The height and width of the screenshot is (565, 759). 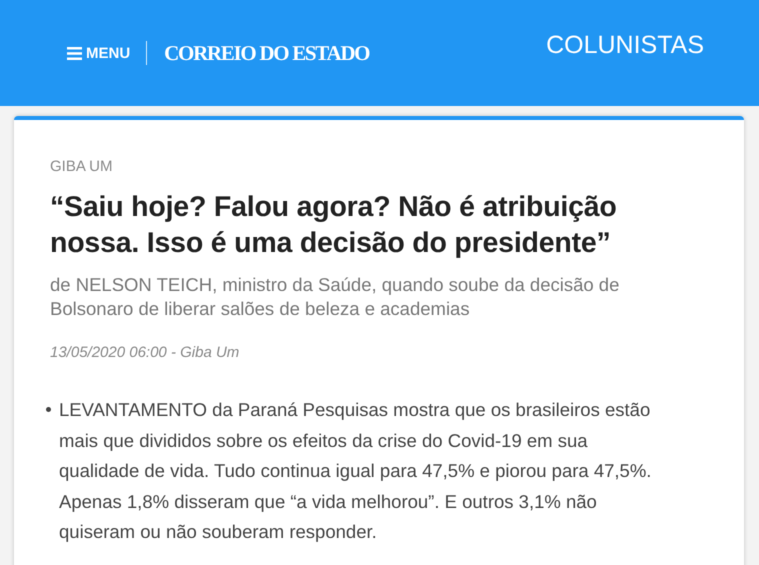 What do you see at coordinates (625, 45) in the screenshot?
I see `section-link: COLUNISTAS` at bounding box center [625, 45].